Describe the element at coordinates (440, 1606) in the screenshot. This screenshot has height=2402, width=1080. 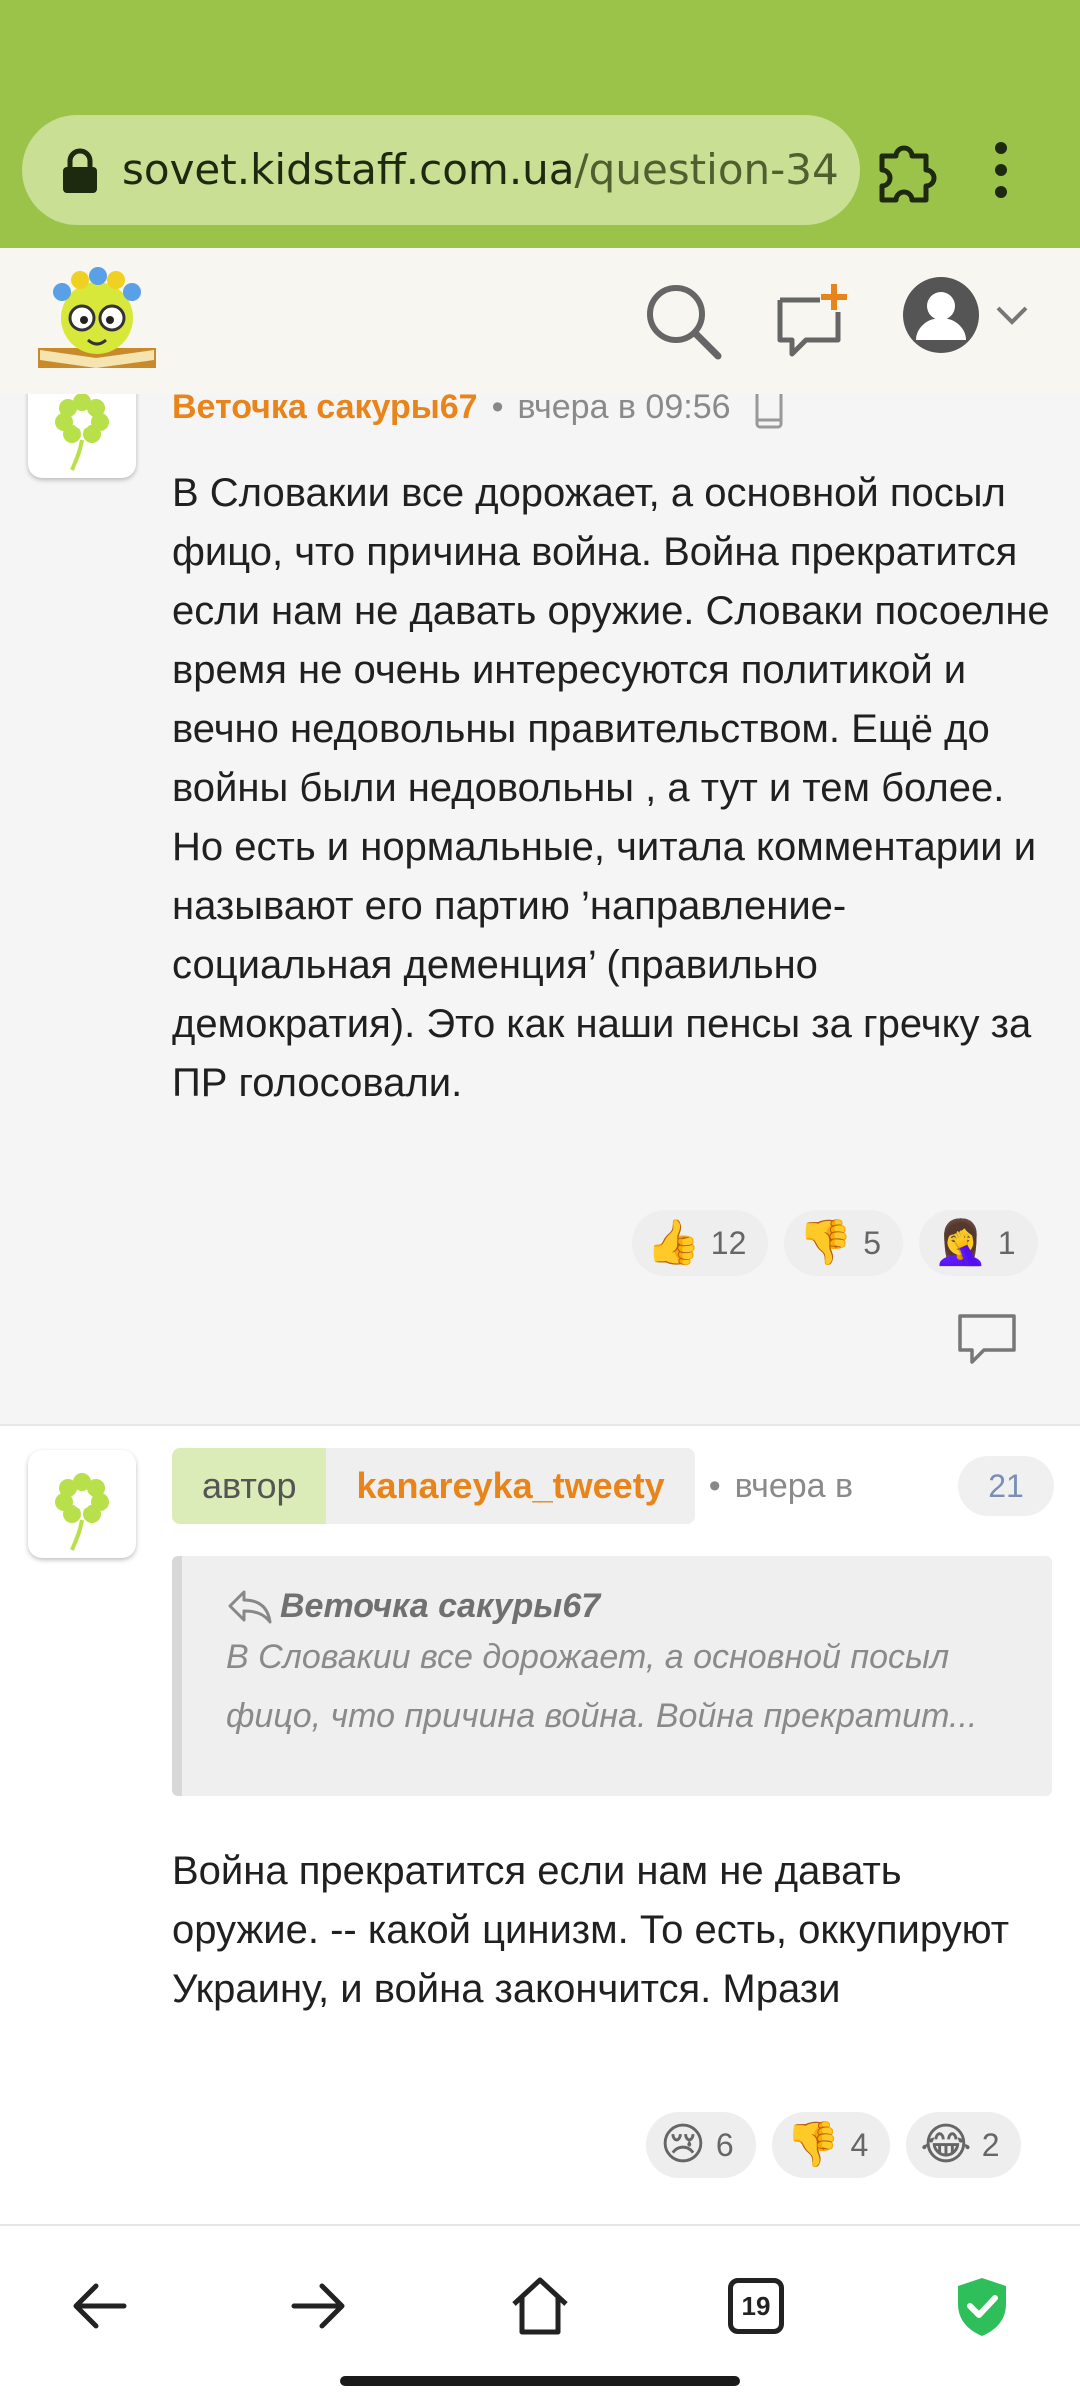
I see `quote-author: Веточка сакуры67` at that location.